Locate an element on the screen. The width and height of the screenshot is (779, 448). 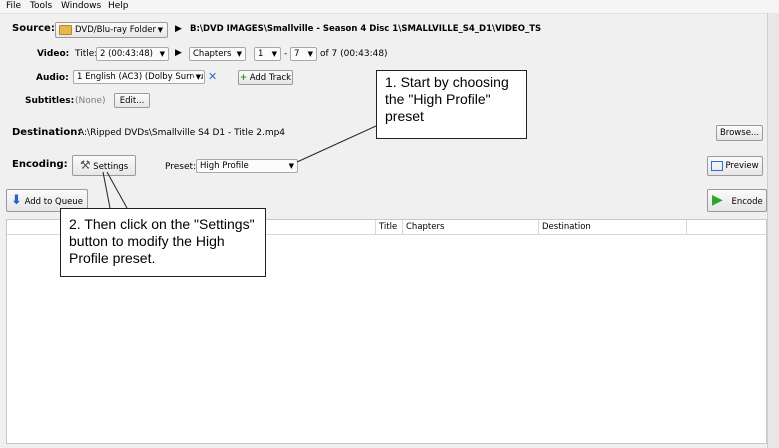
callout-one-leader is located at coordinates (336, 144).